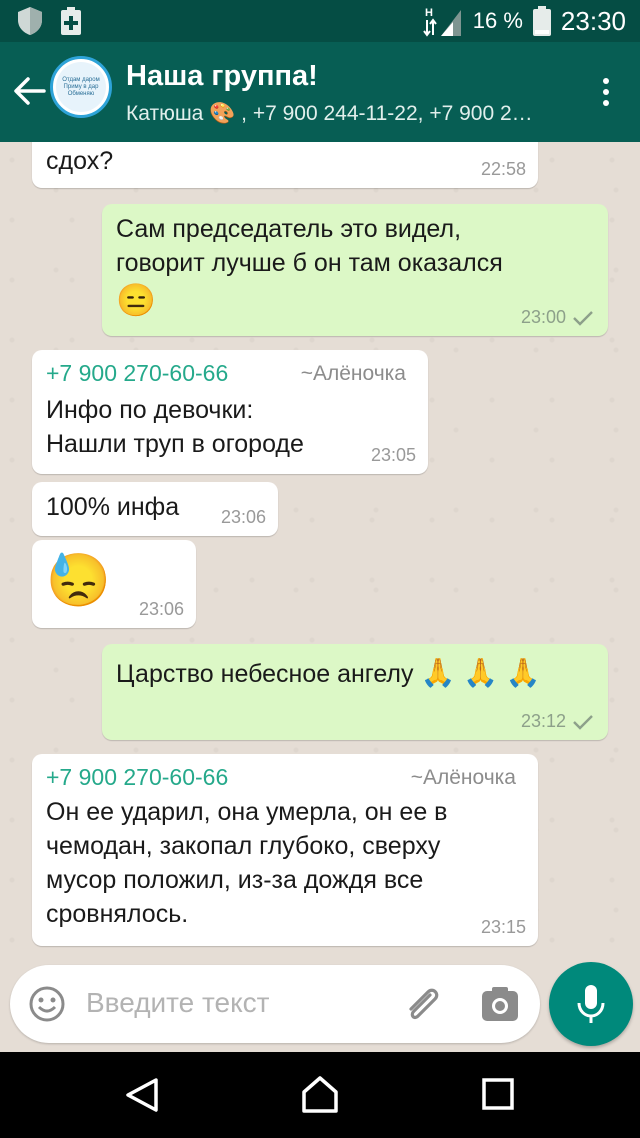 The height and width of the screenshot is (1138, 640). What do you see at coordinates (503, 169) in the screenshot?
I see `message-time: 22:58` at bounding box center [503, 169].